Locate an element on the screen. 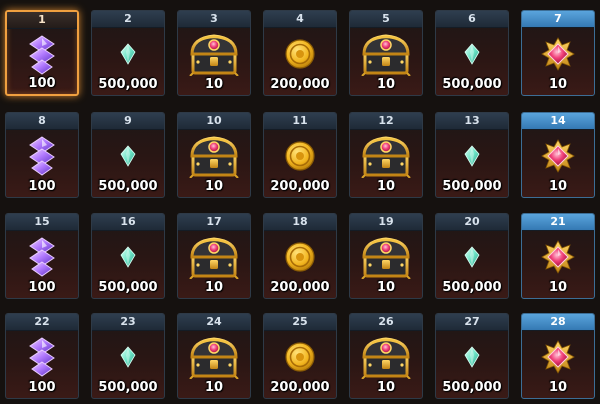 The image size is (600, 404). day-number: 12 is located at coordinates (386, 121).